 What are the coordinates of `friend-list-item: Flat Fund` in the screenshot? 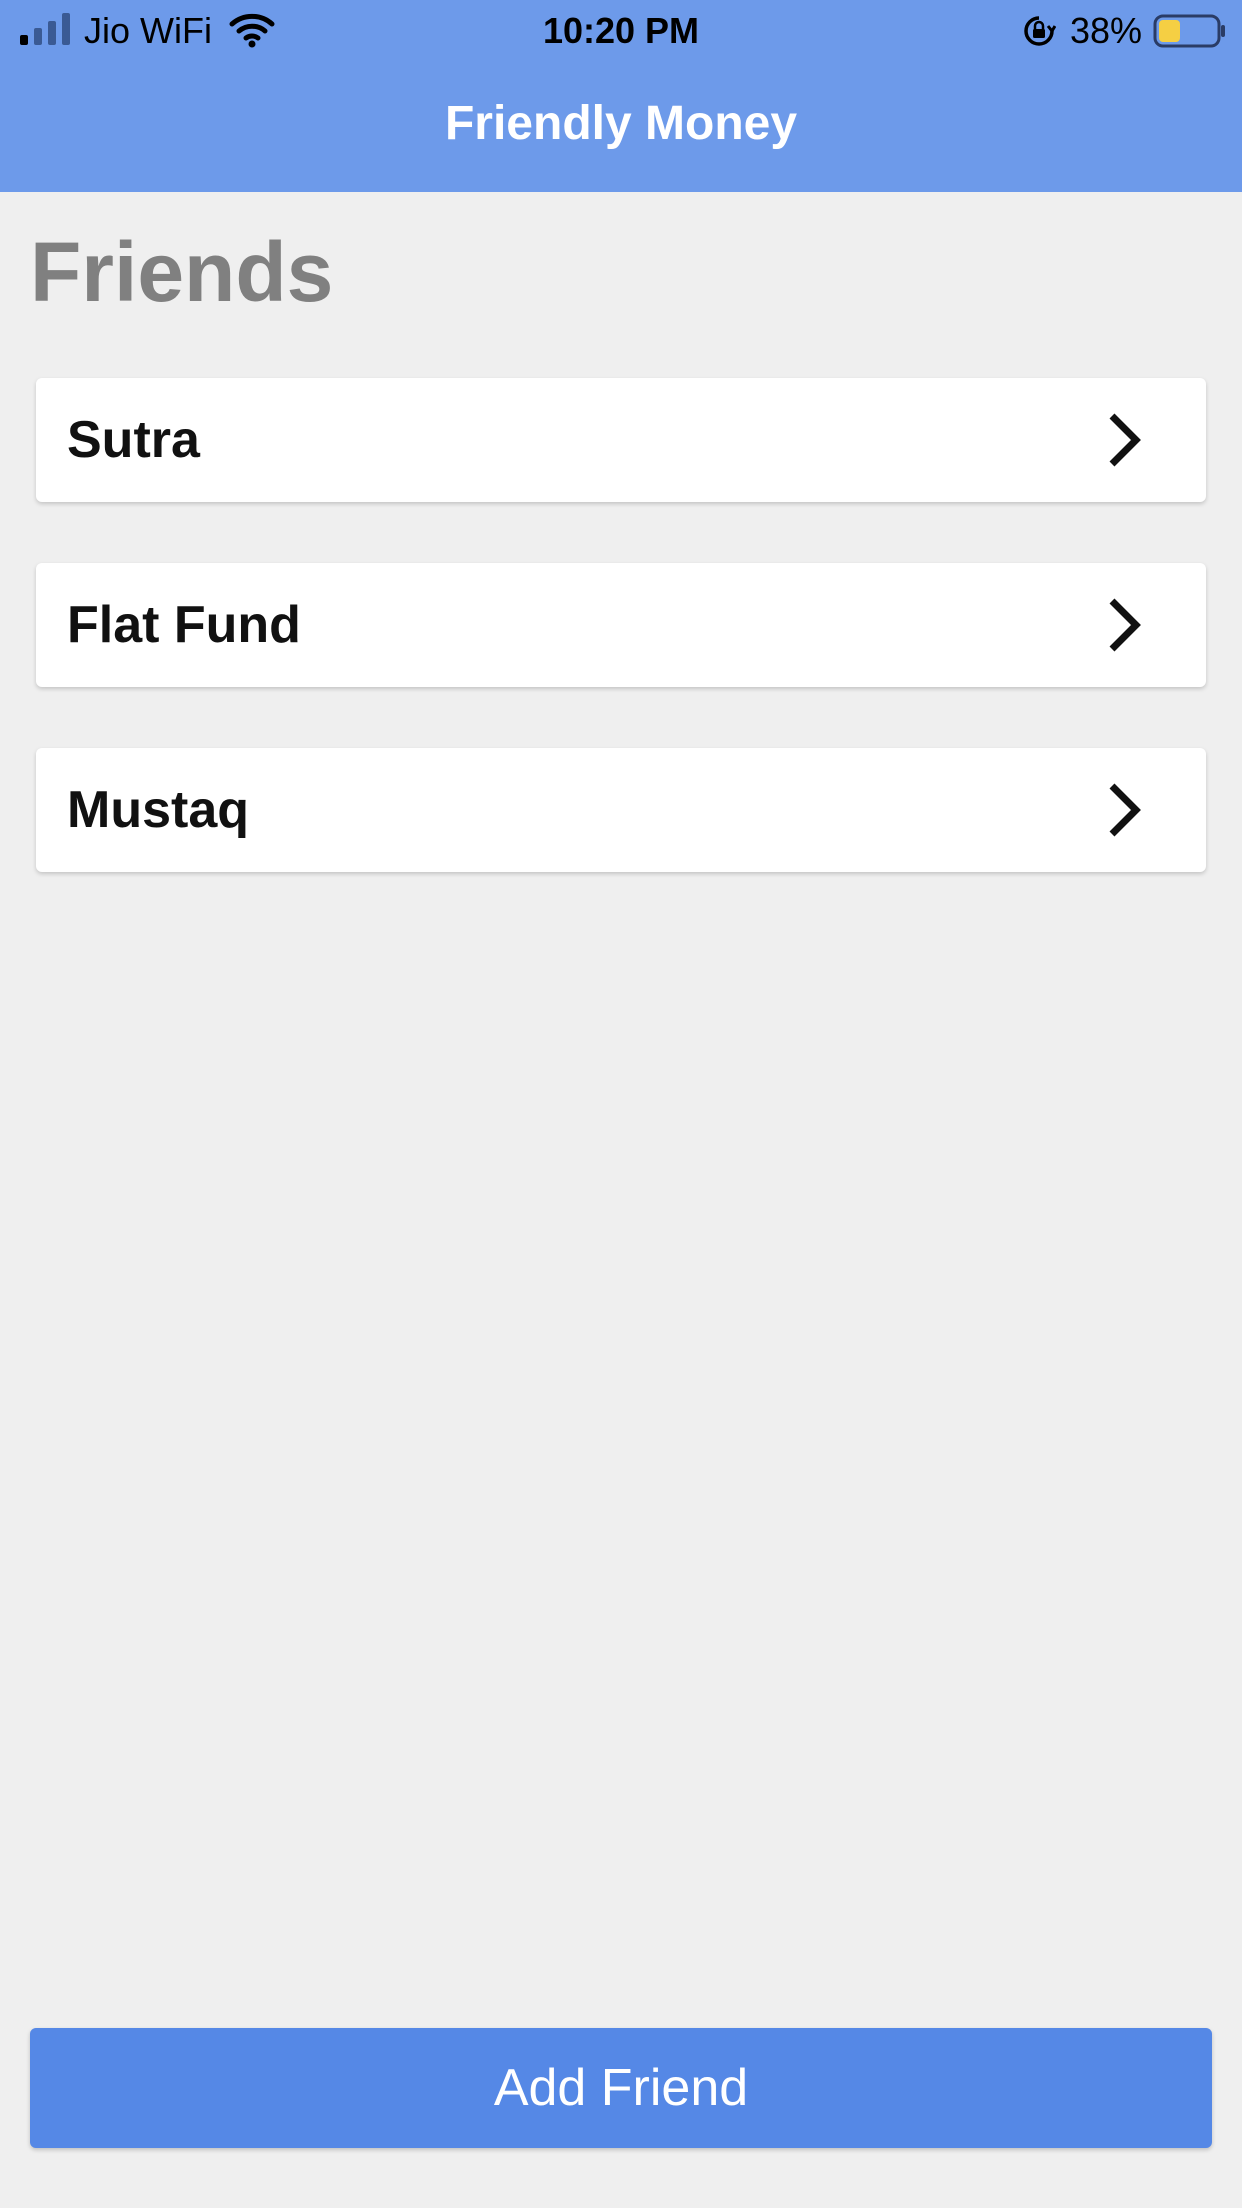 It's located at (621, 625).